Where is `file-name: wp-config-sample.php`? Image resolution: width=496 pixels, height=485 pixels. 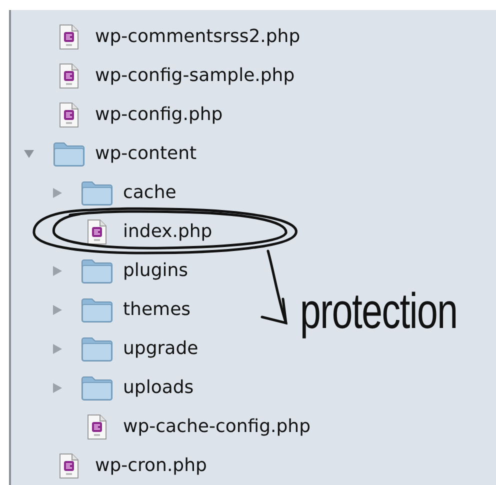 file-name: wp-config-sample.php is located at coordinates (195, 75).